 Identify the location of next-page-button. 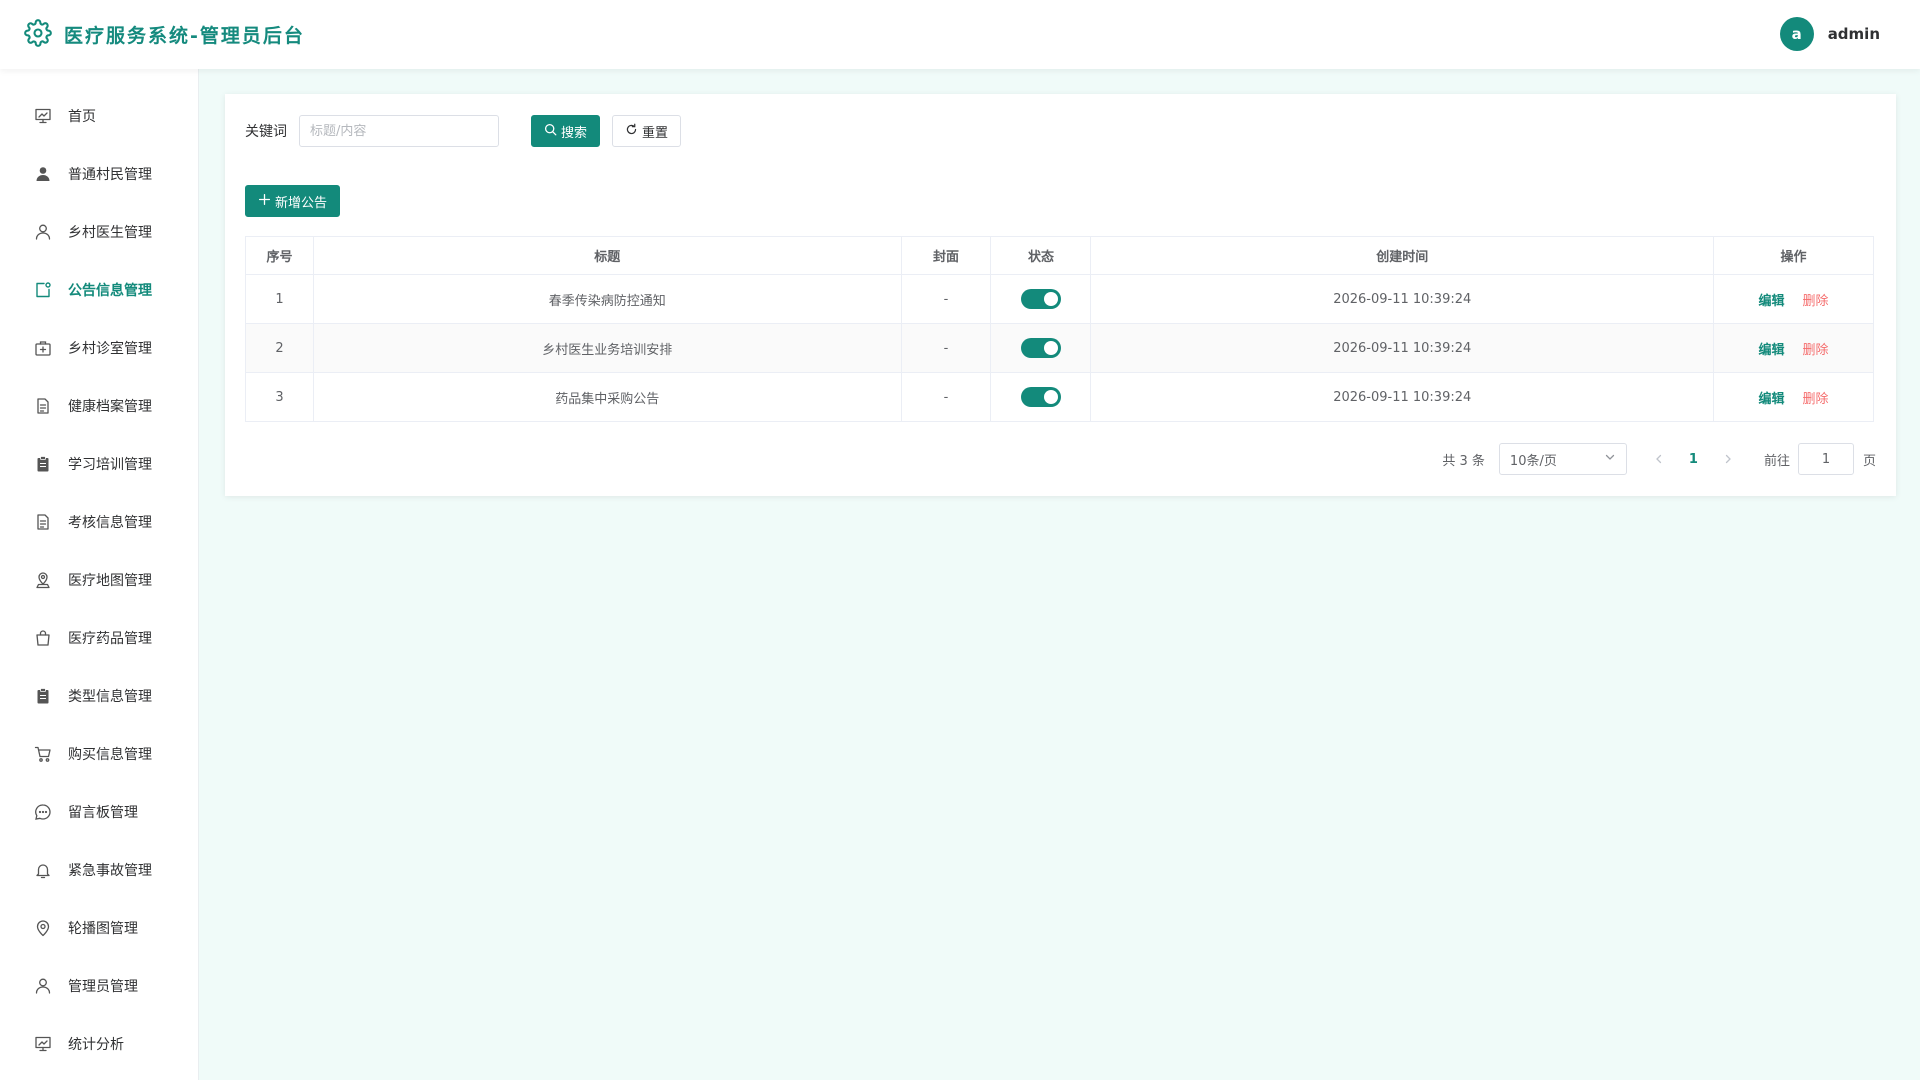
(1728, 459).